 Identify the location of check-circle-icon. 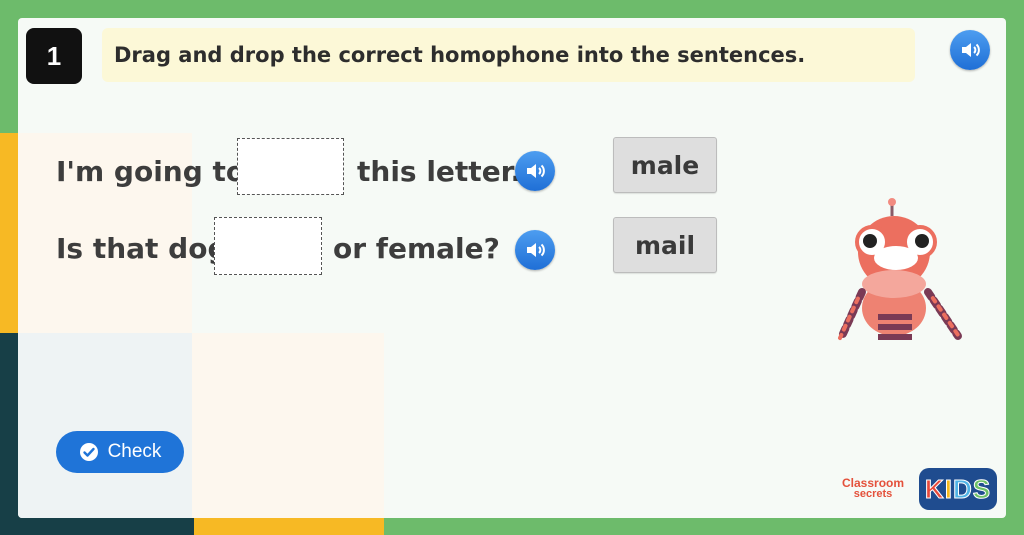
(88, 452).